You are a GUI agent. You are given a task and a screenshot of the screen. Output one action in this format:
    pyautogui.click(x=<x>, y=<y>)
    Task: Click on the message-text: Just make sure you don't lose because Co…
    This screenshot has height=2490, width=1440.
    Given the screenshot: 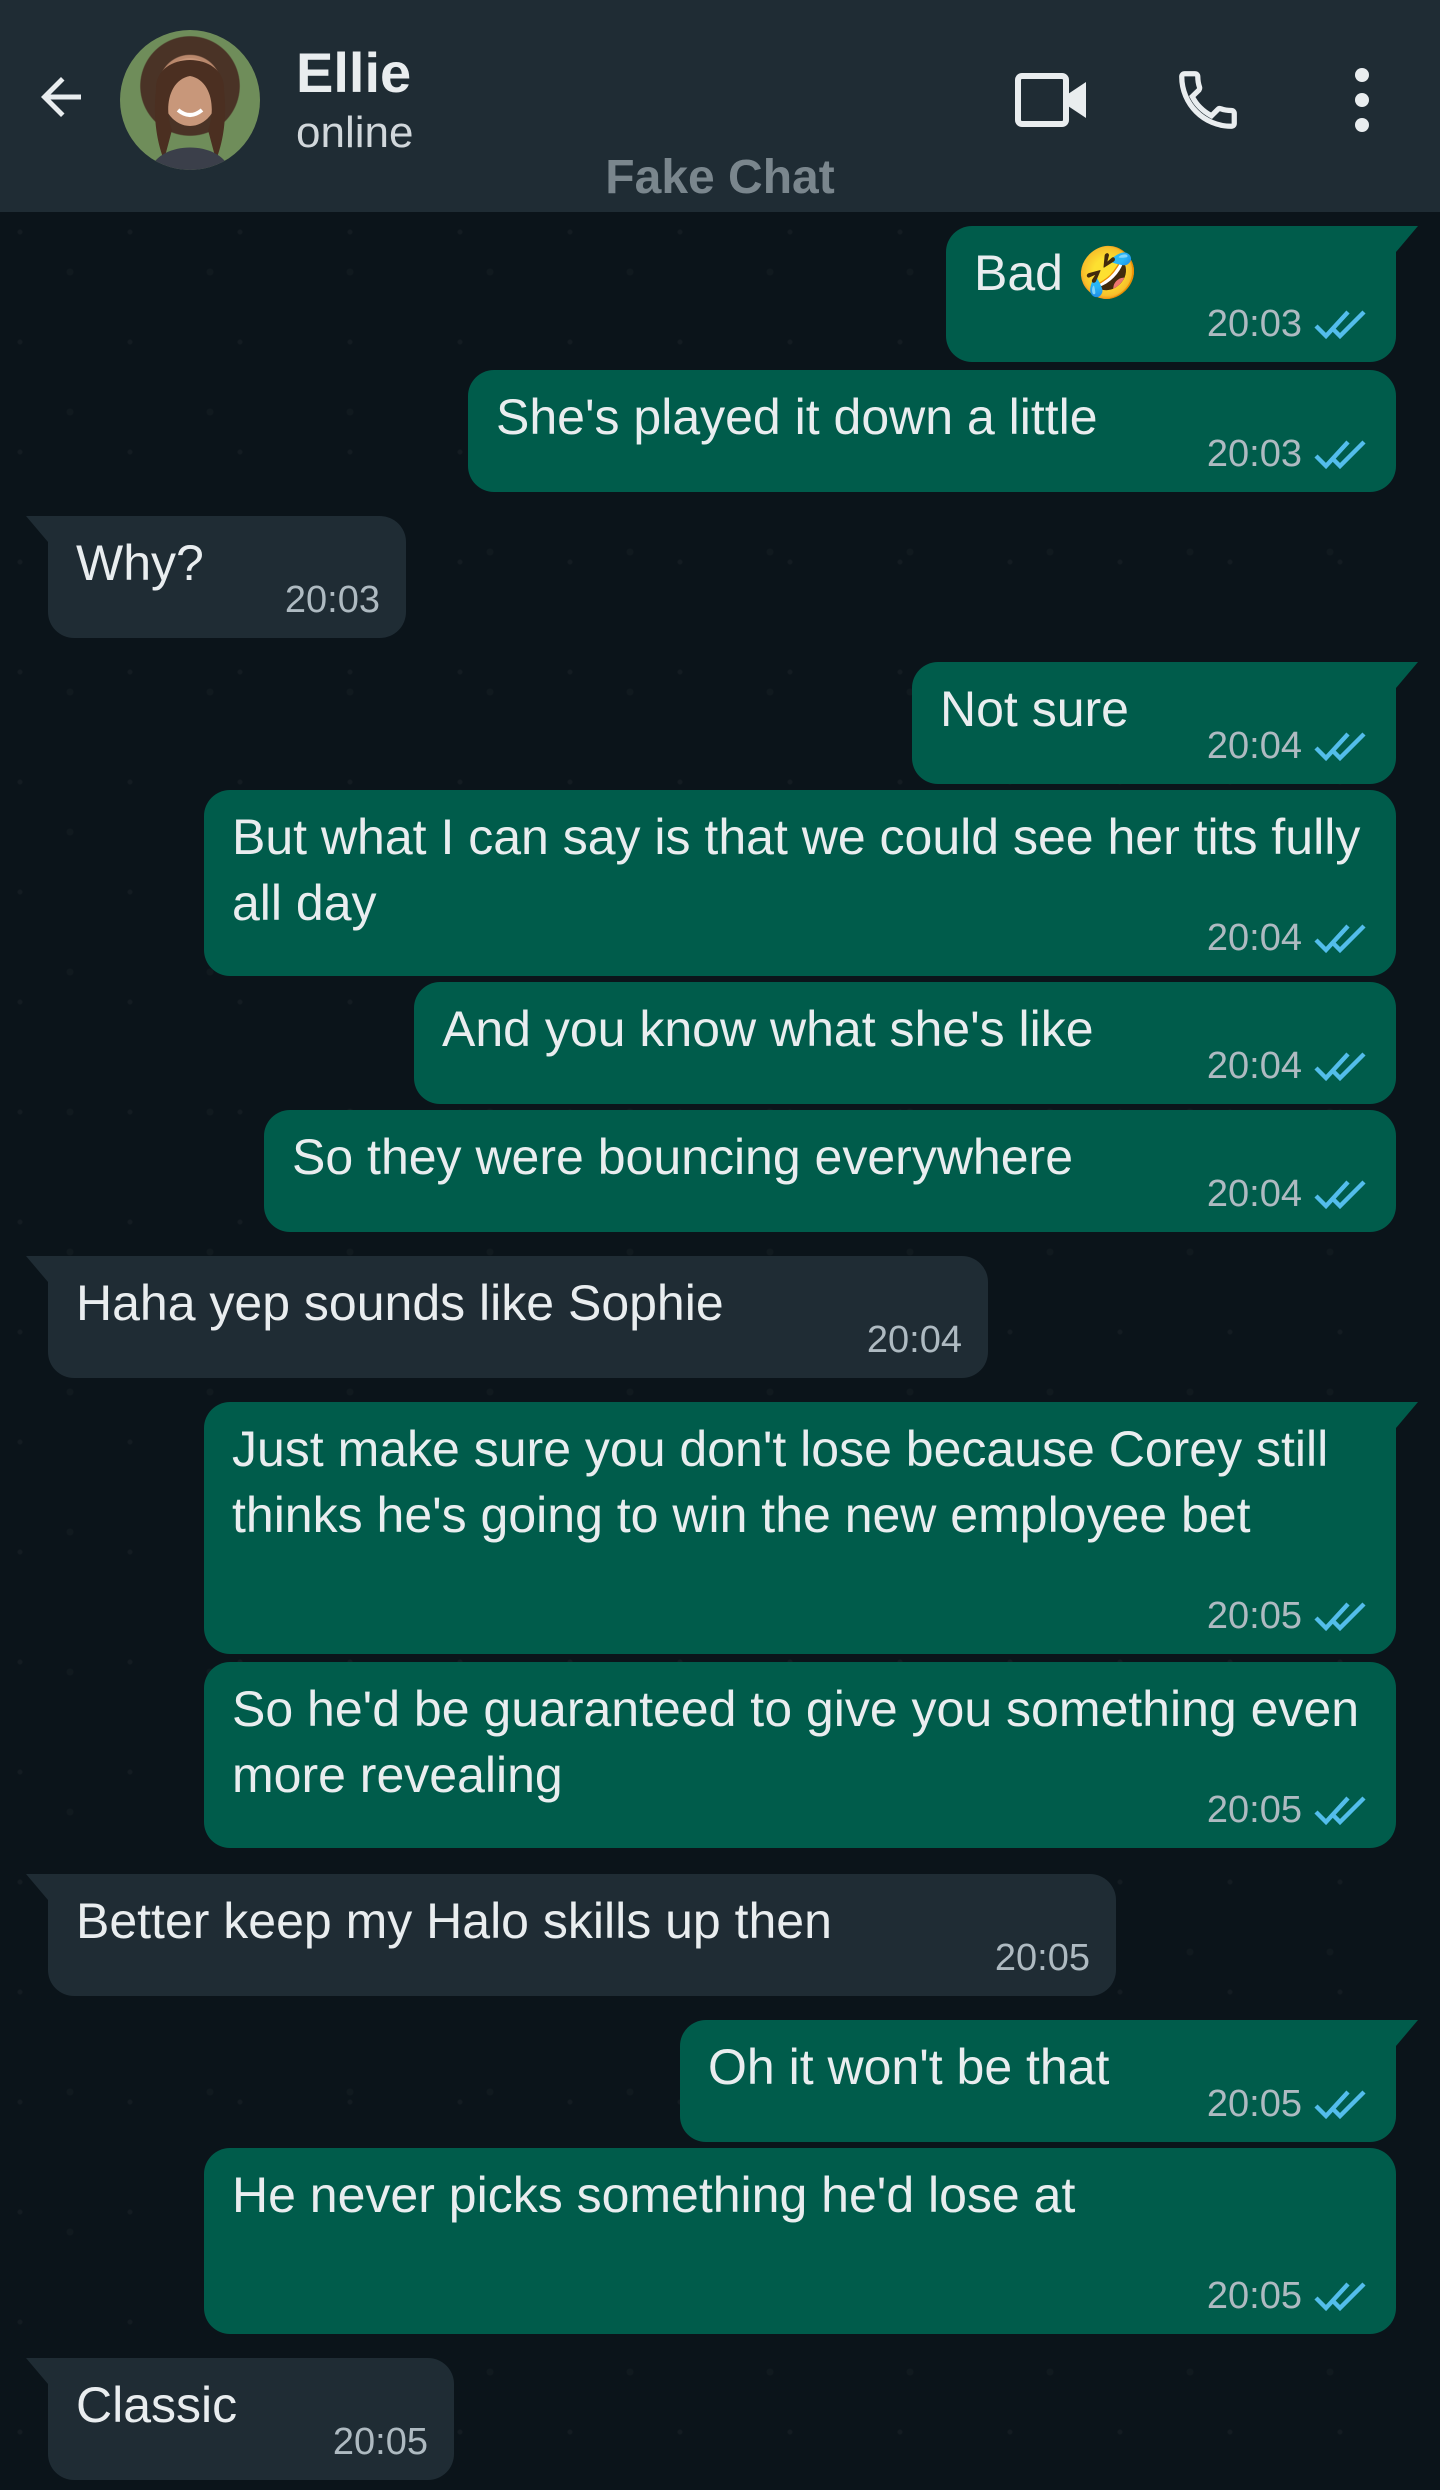 What is the action you would take?
    pyautogui.click(x=787, y=1482)
    